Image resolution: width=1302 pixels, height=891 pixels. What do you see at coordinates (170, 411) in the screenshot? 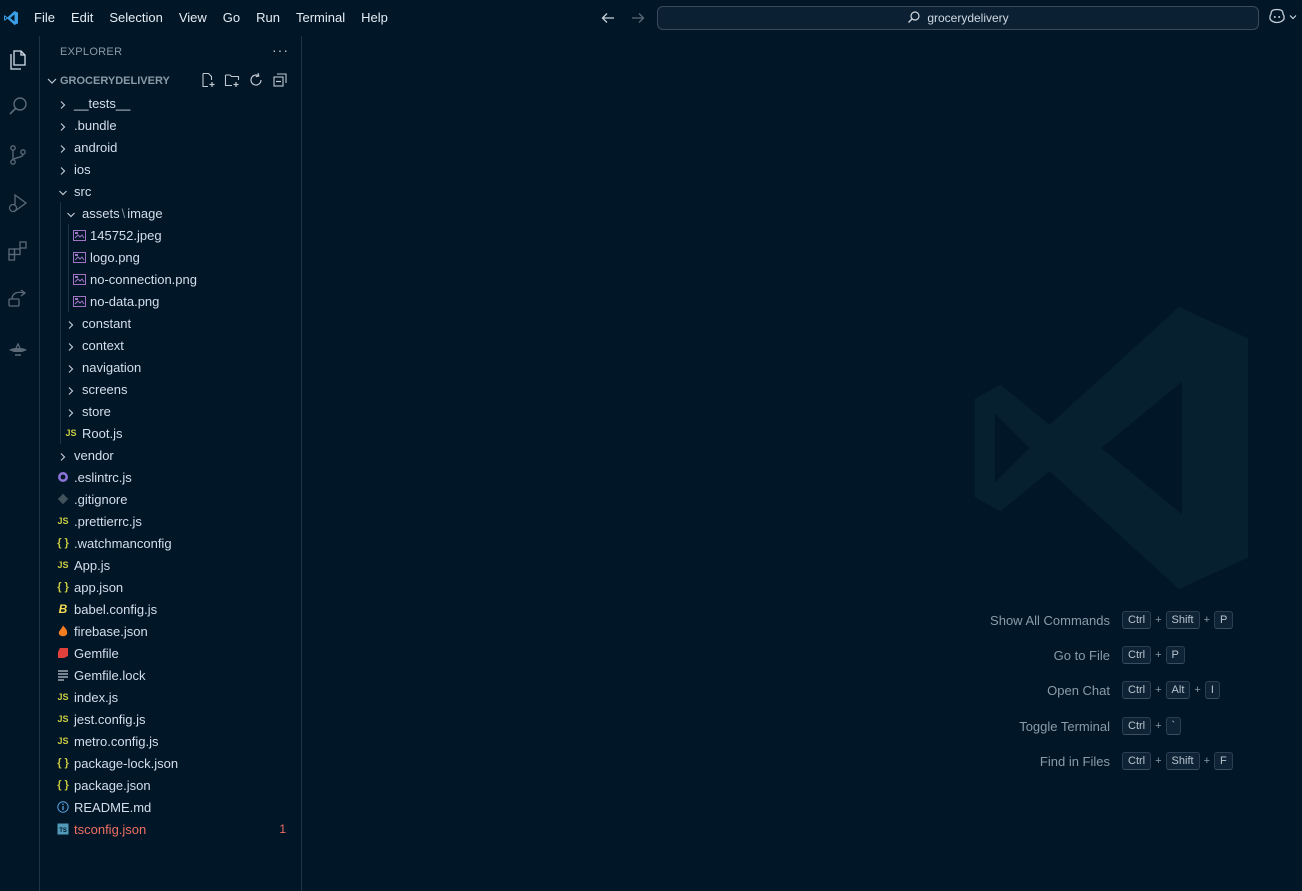
I see `tree-folder-row: store` at bounding box center [170, 411].